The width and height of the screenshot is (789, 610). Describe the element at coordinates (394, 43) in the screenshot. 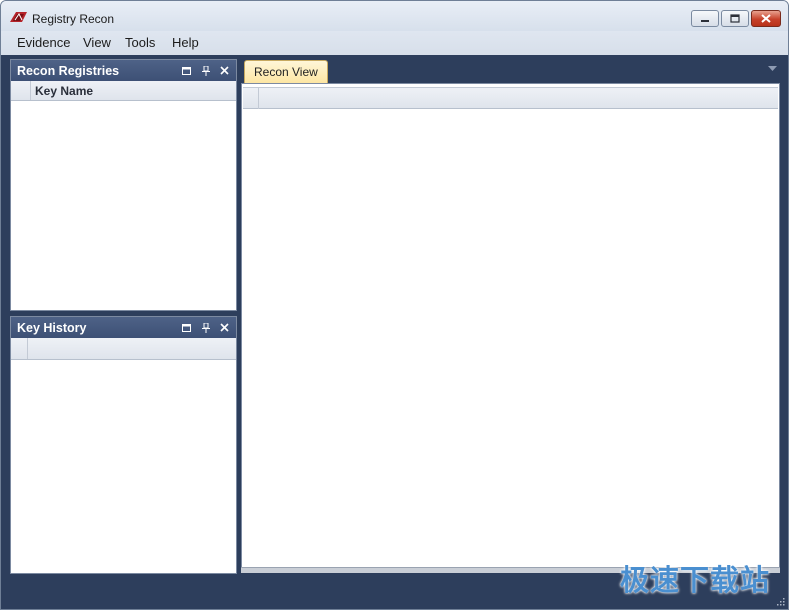

I see `menu-bar: Evidence View Tools Help` at that location.